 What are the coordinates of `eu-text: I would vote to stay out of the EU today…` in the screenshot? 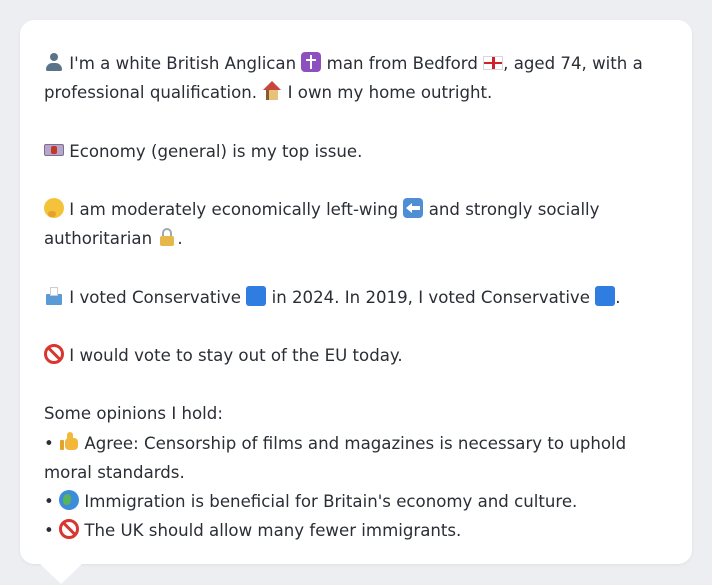 It's located at (236, 355).